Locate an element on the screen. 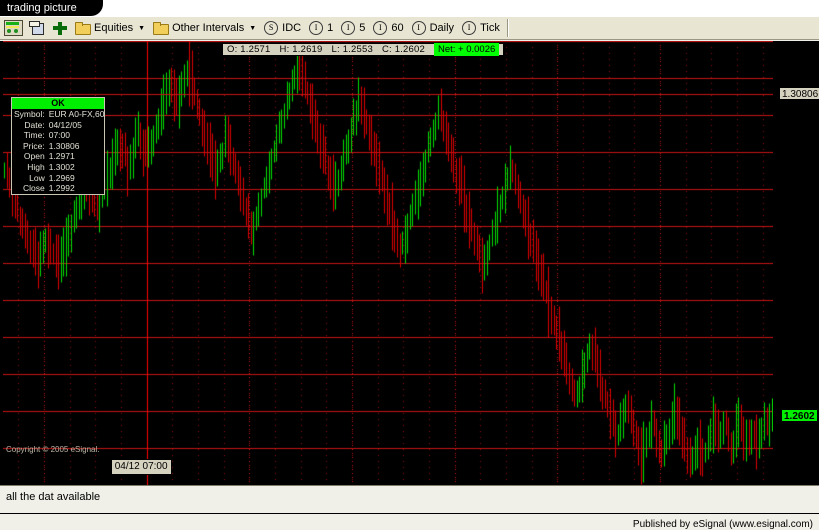 Image resolution: width=819 pixels, height=532 pixels. chart-app-icon is located at coordinates (13, 28).